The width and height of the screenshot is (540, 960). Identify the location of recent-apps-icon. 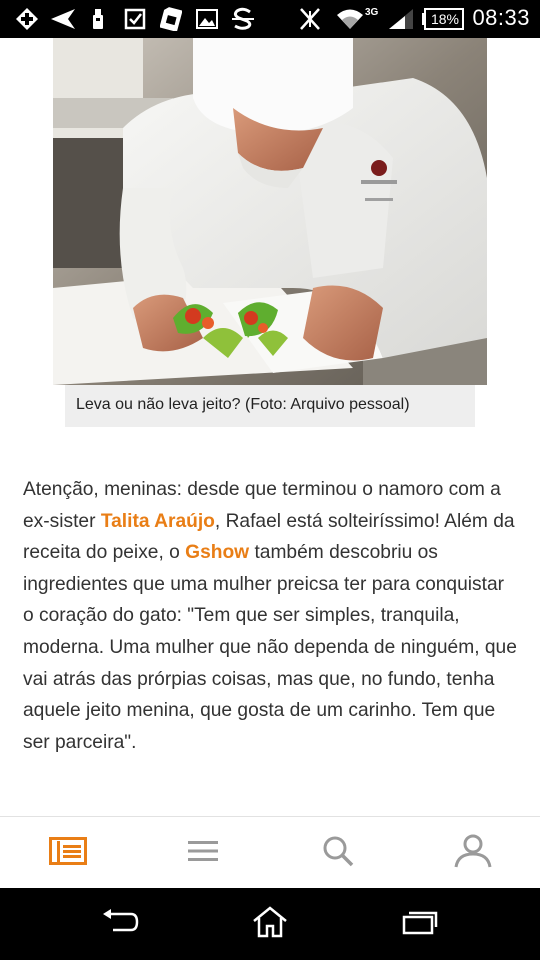
(420, 924).